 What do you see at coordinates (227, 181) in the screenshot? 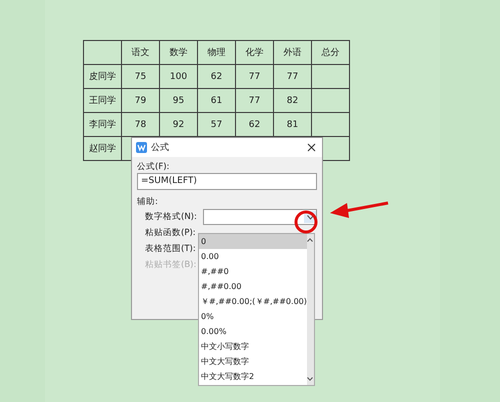
I see `formula-field: =SUM(LEFT)` at bounding box center [227, 181].